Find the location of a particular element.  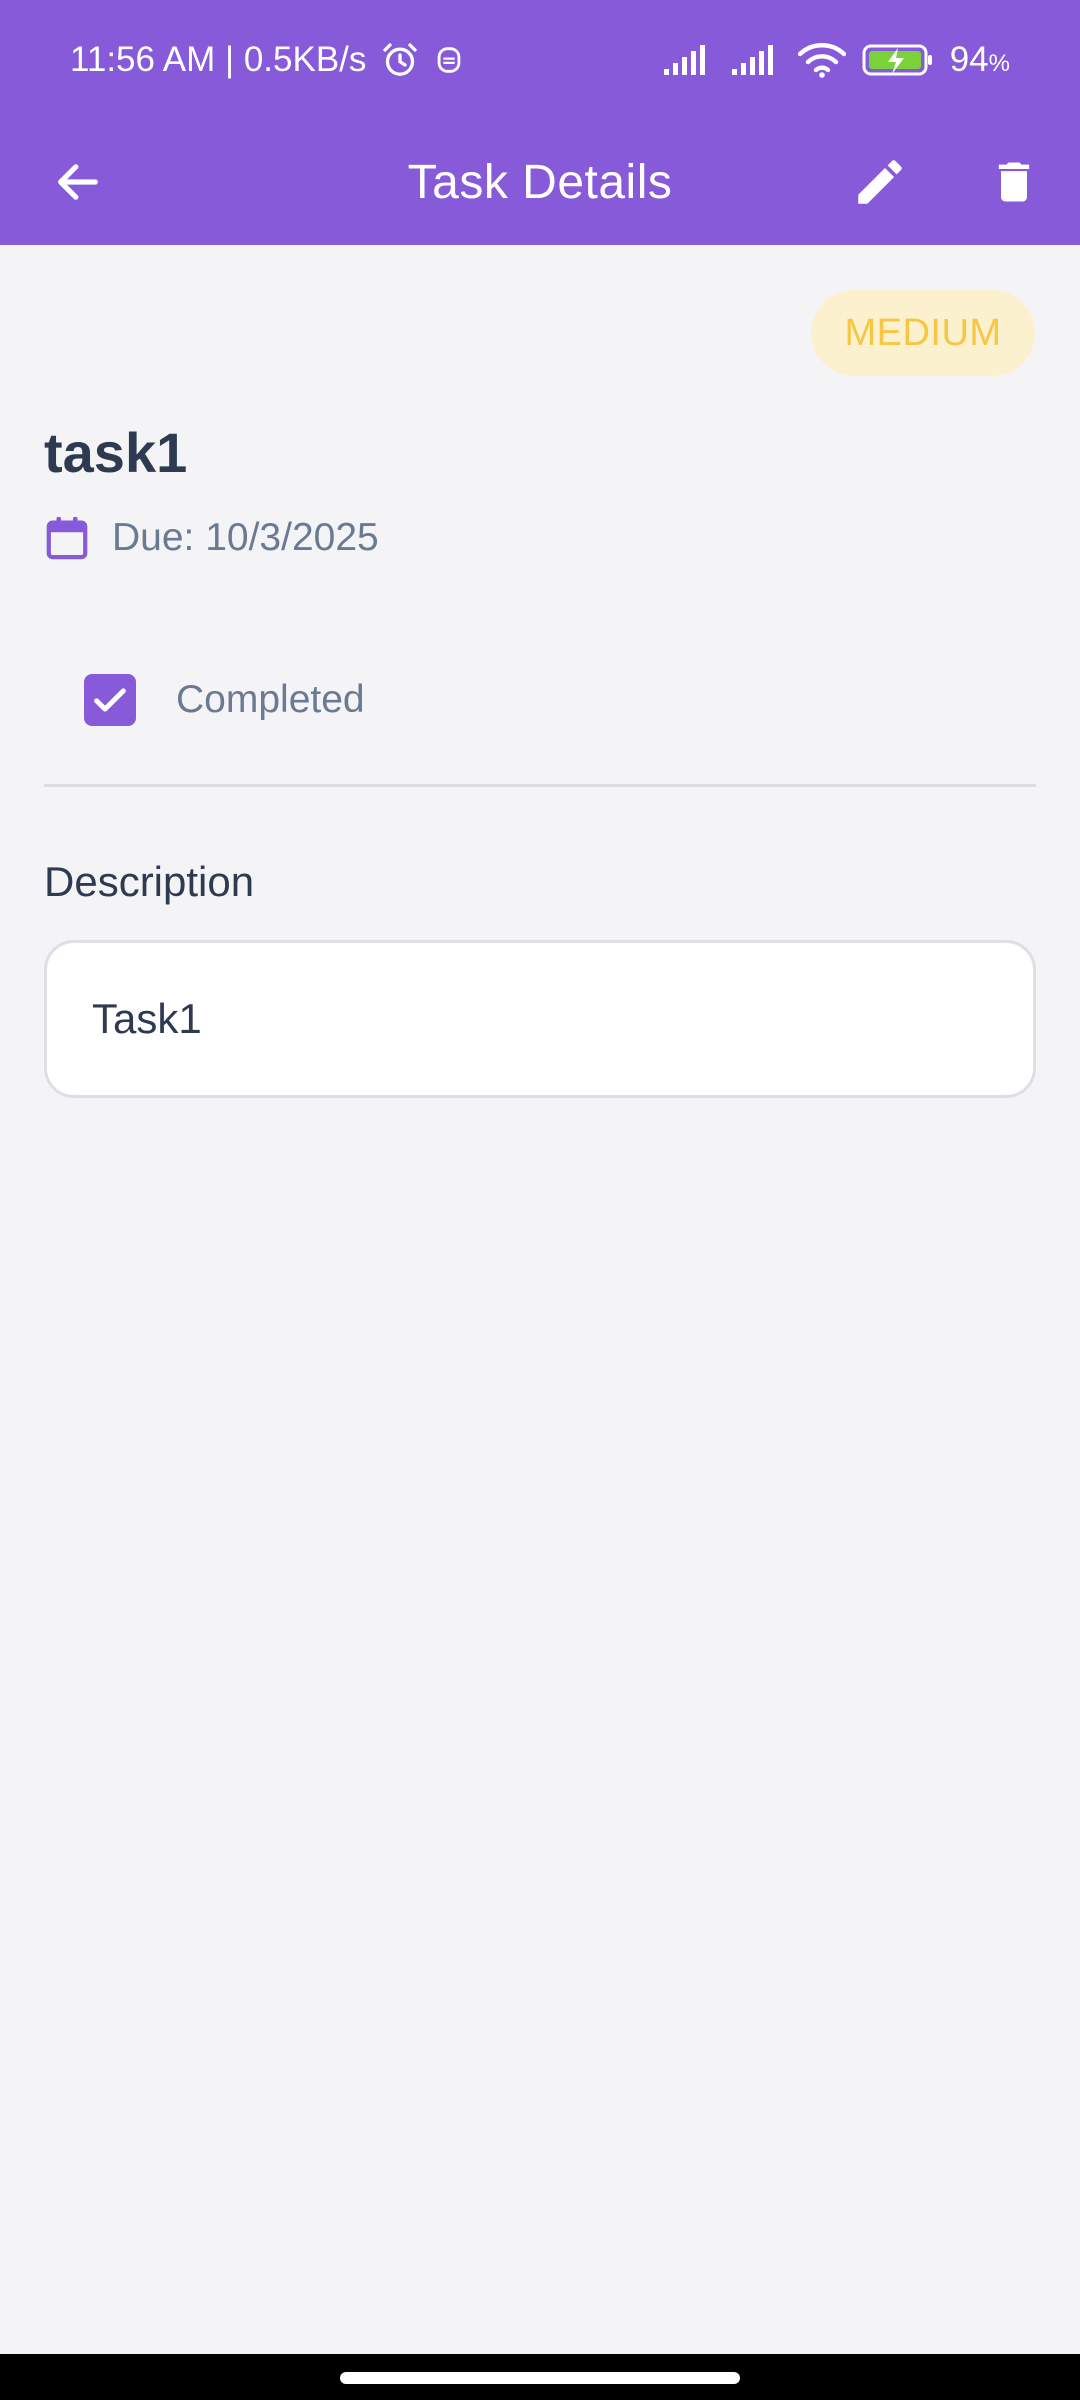

completed-label: Completed is located at coordinates (270, 699).